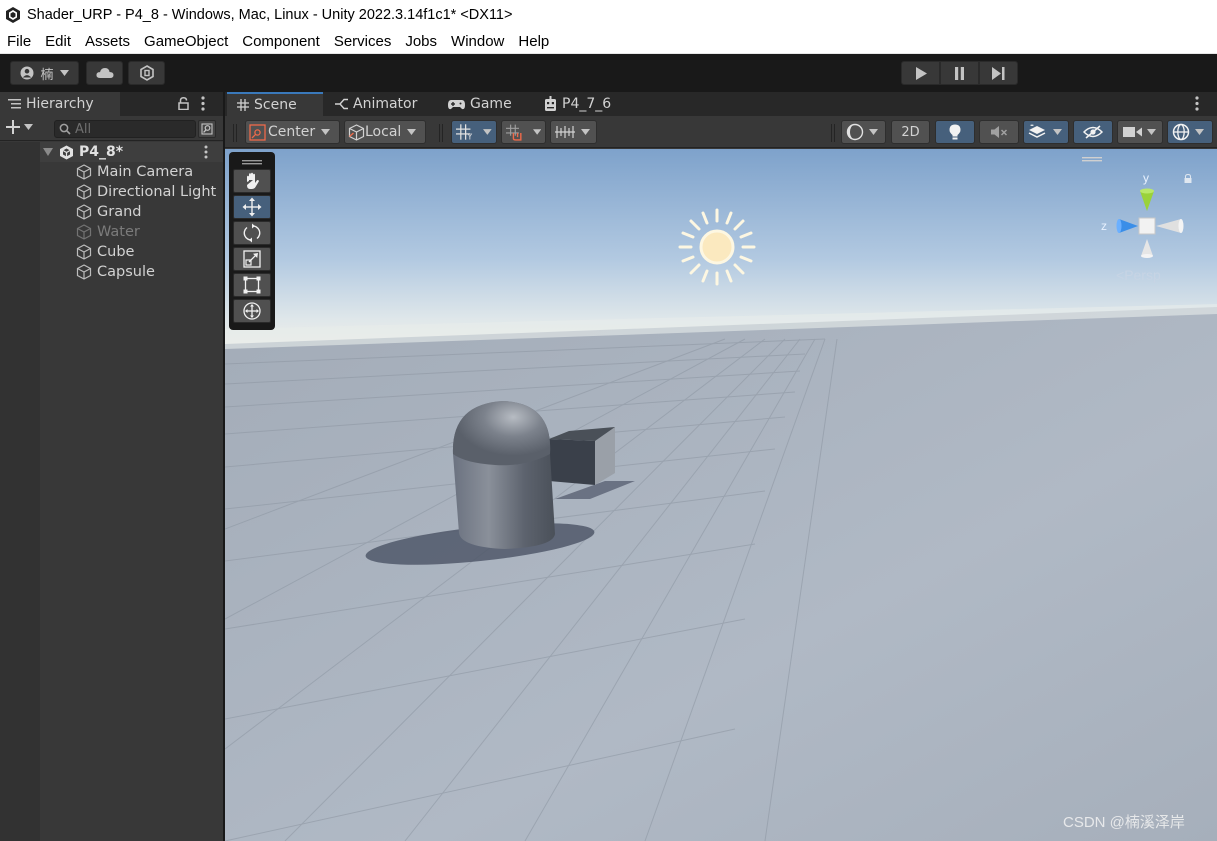 This screenshot has height=841, width=1217. I want to click on search-filter-icon, so click(207, 129).